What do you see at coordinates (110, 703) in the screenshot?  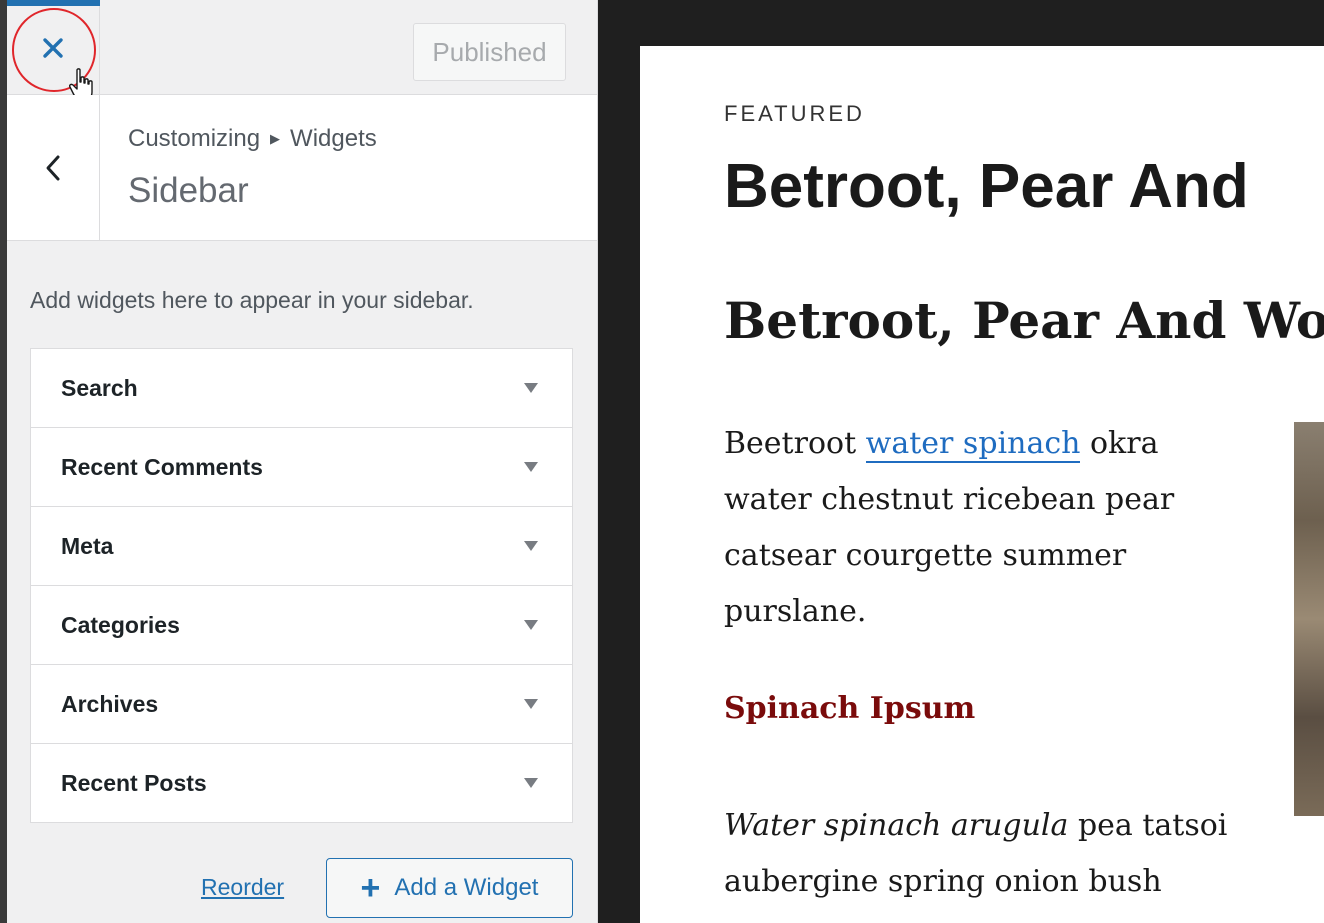 I see `widget-title: Archives` at bounding box center [110, 703].